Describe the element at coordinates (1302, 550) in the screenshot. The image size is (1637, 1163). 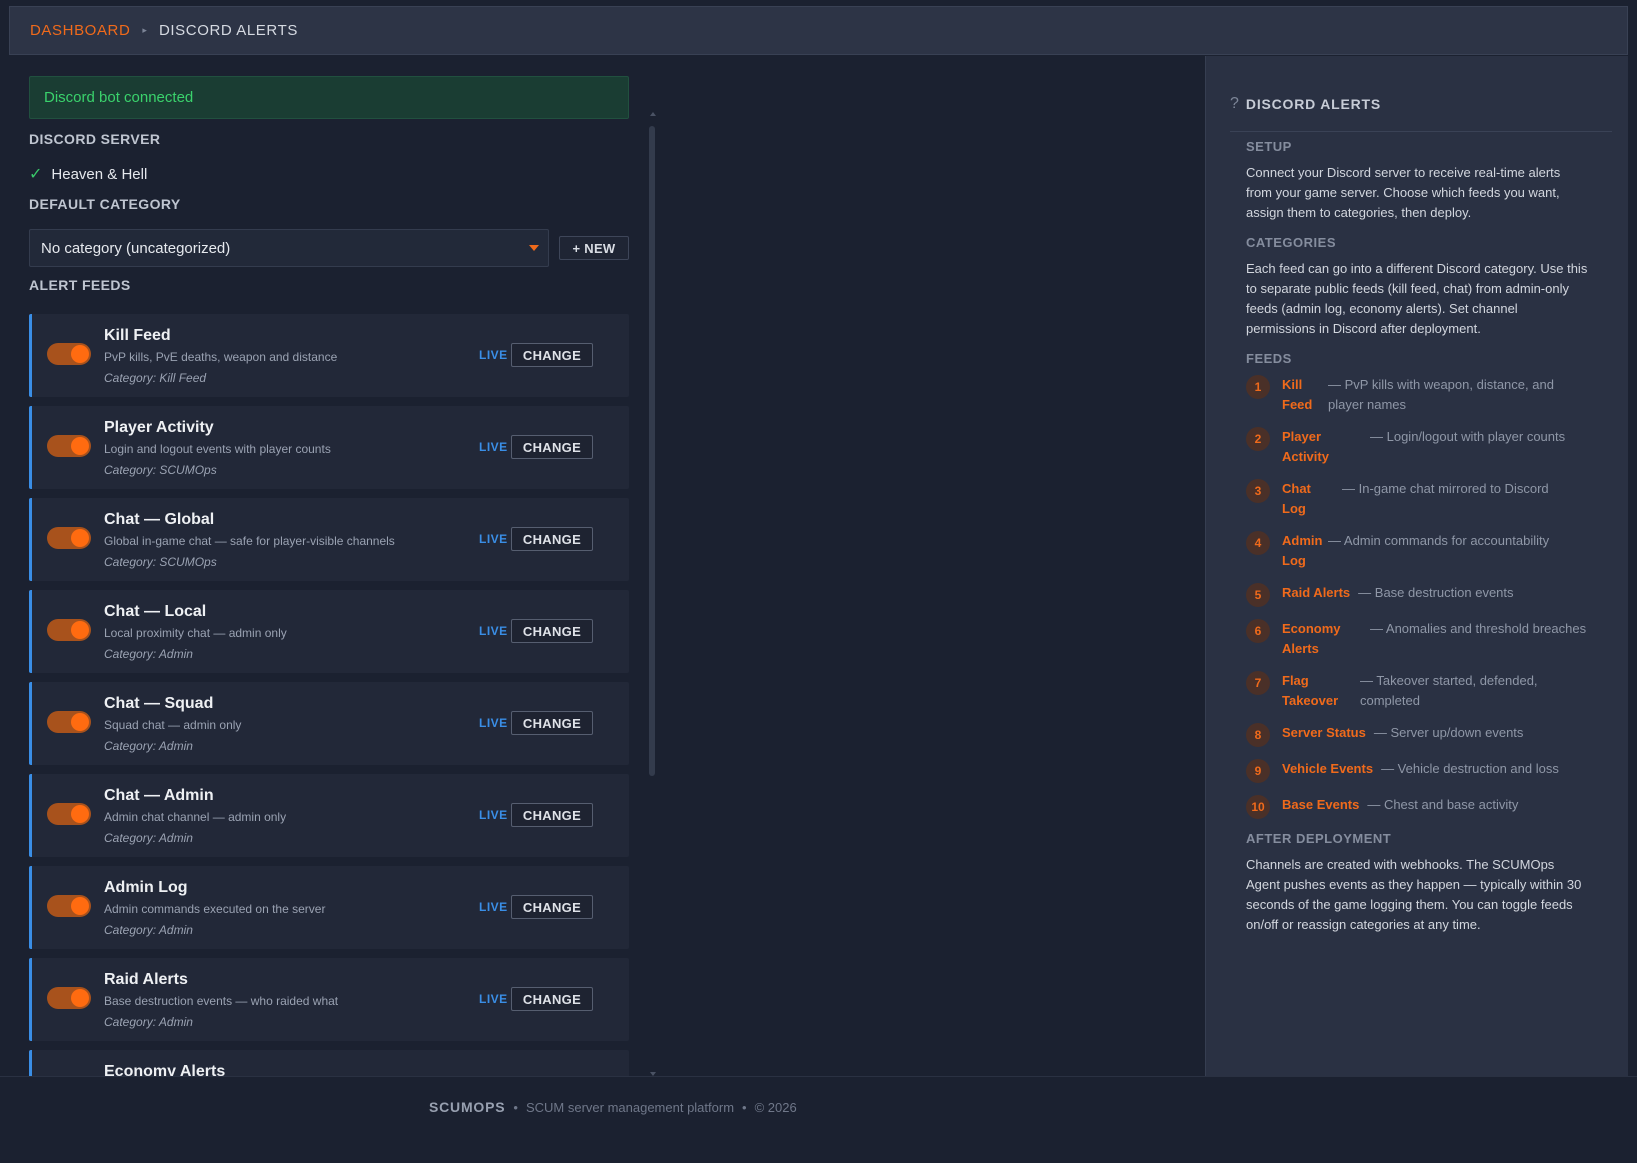
I see `help-feed-name: Admin Log` at that location.